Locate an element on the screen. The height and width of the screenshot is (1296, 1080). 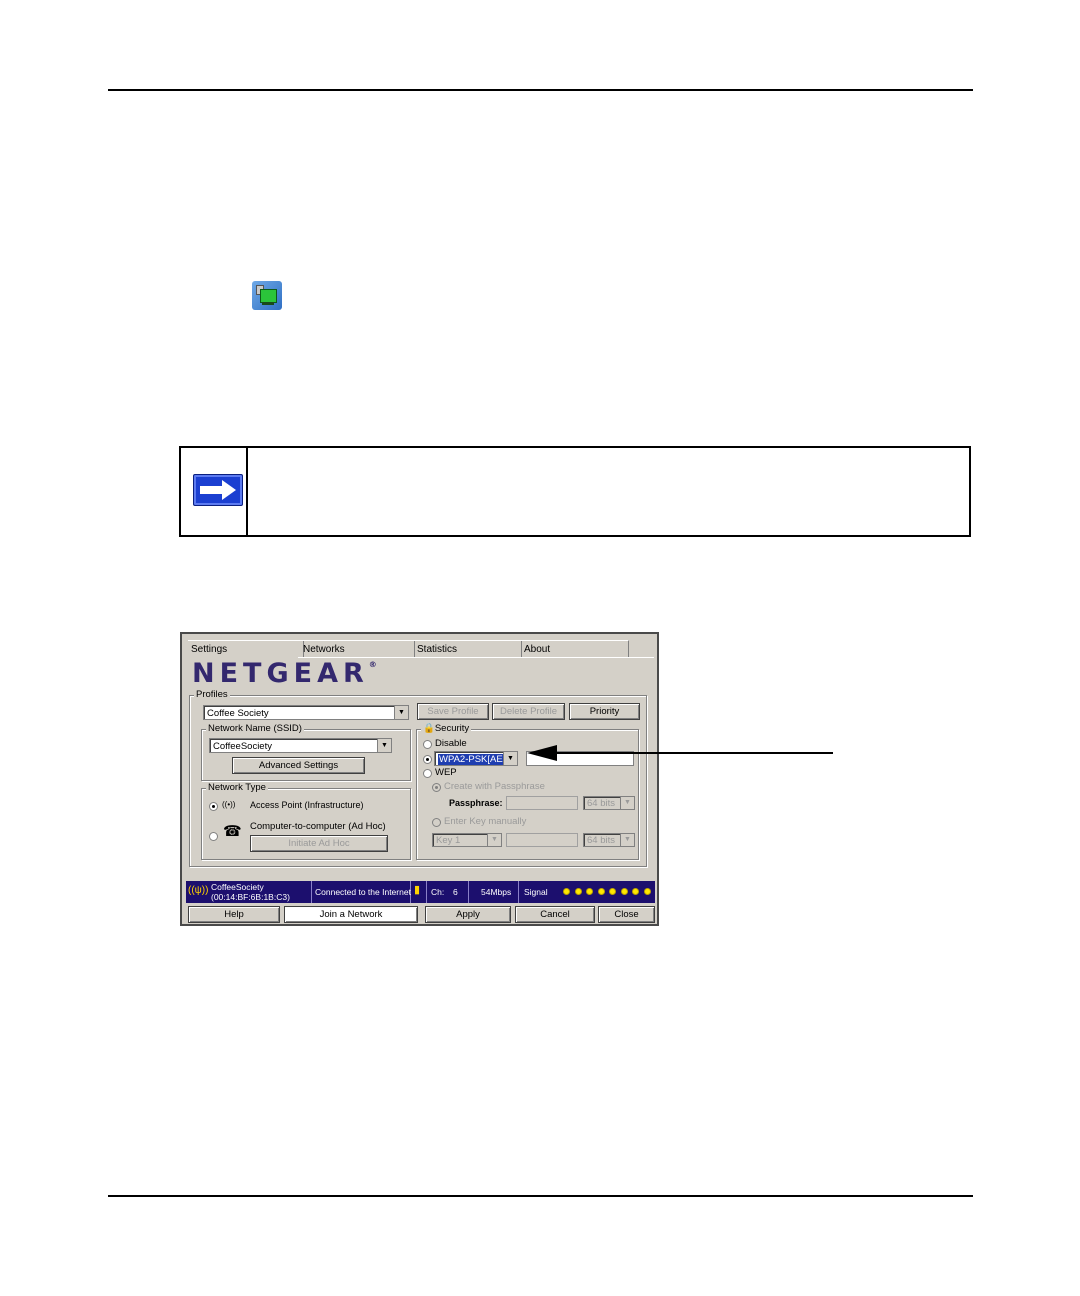
tab-statistics: Statistics is located at coordinates (468, 649).